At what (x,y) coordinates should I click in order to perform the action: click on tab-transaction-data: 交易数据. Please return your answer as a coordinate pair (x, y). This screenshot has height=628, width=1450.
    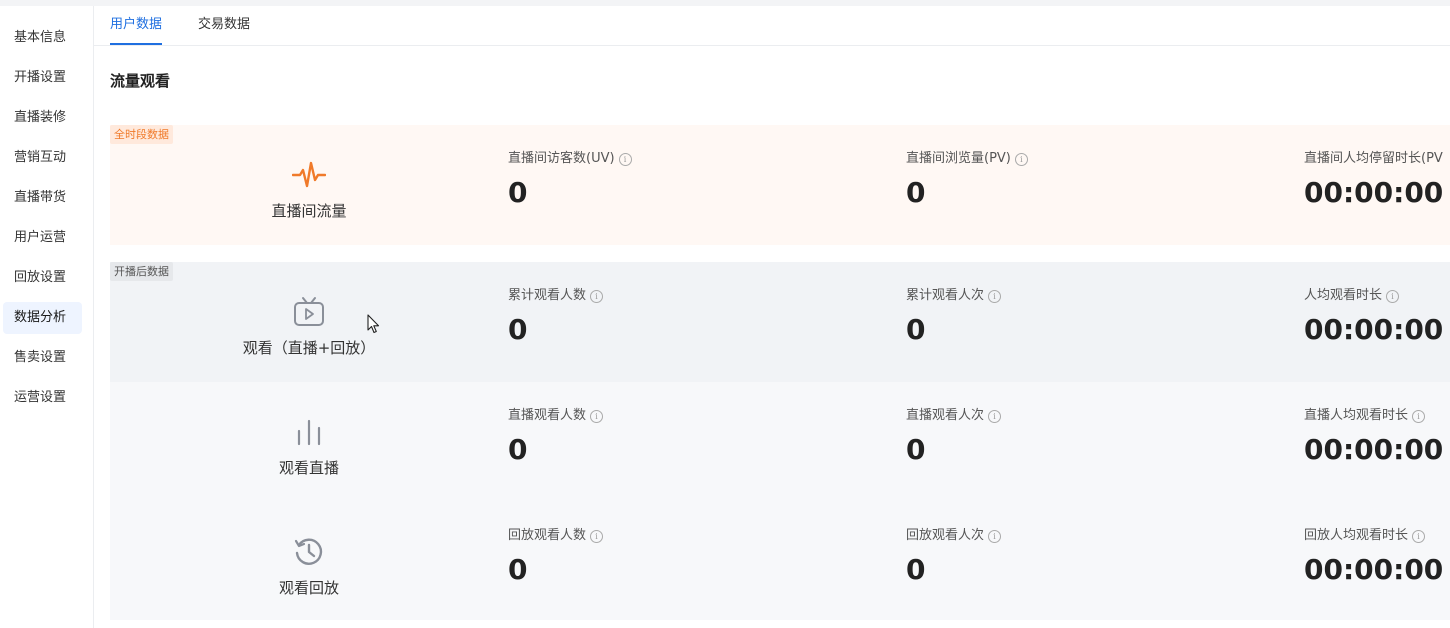
    Looking at the image, I should click on (224, 25).